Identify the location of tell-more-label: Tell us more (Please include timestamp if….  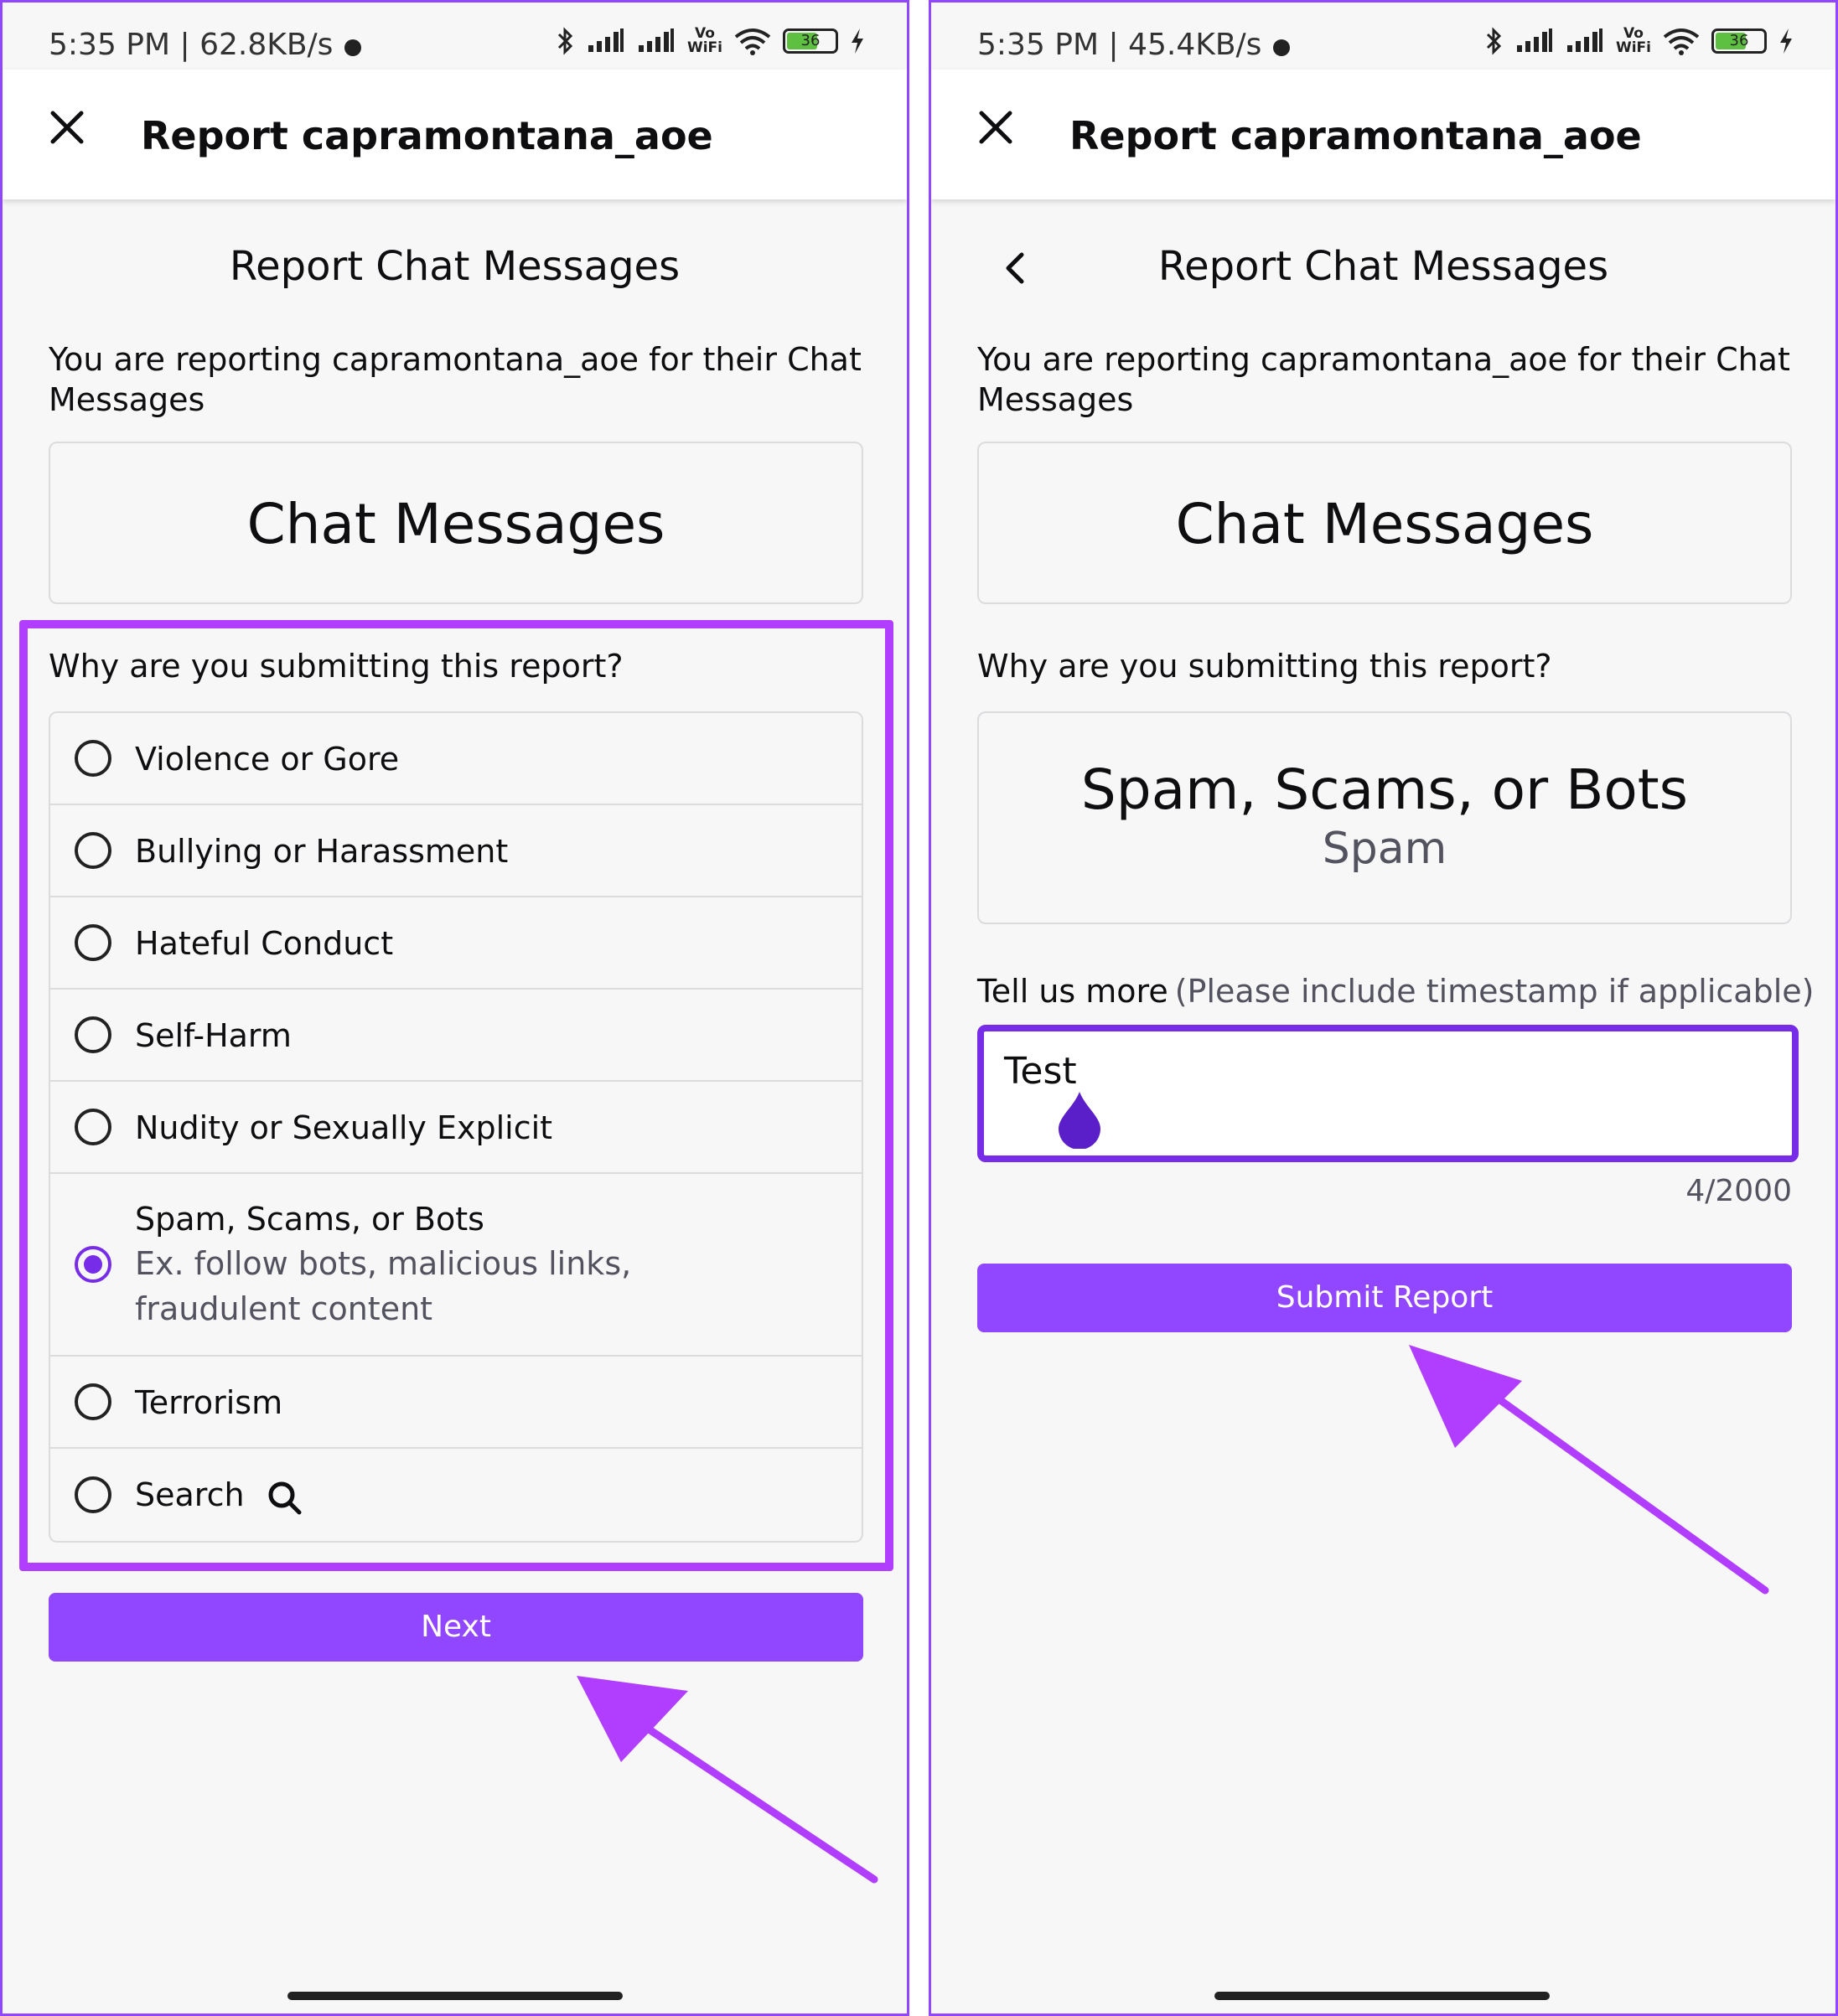
(1395, 991).